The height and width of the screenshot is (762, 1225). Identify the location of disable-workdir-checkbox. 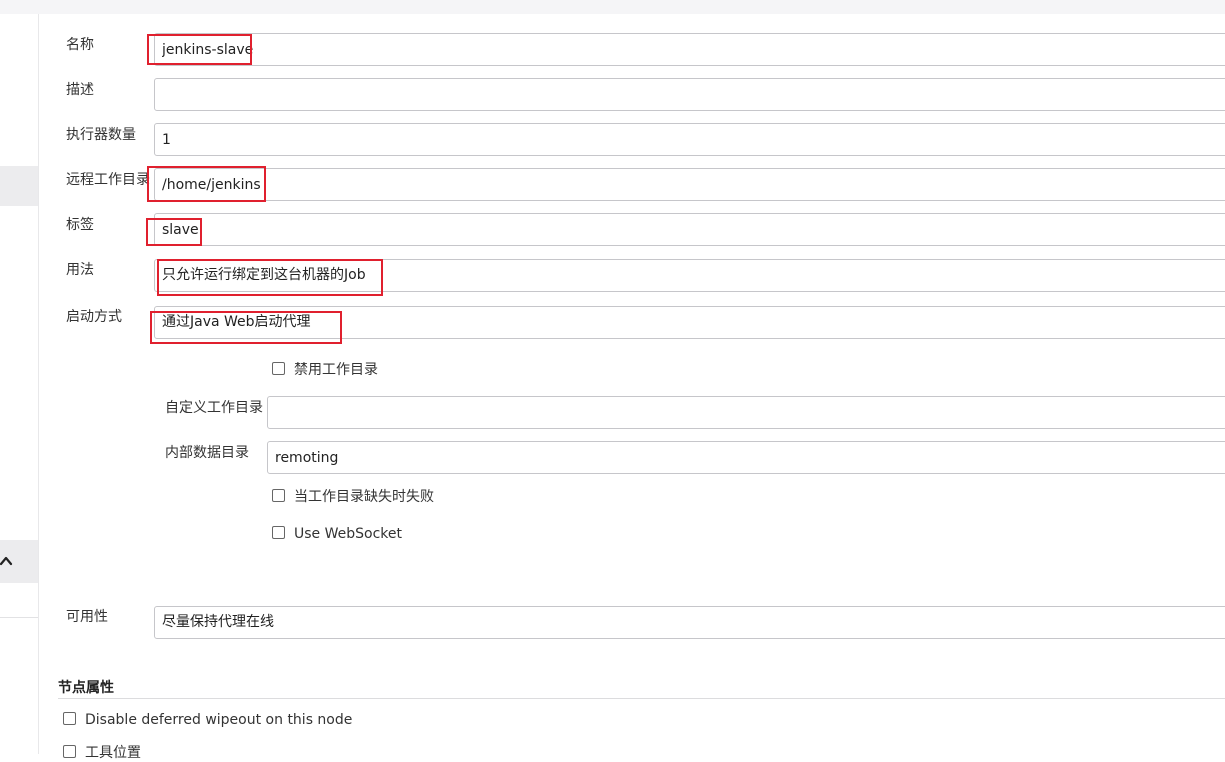
(278, 368).